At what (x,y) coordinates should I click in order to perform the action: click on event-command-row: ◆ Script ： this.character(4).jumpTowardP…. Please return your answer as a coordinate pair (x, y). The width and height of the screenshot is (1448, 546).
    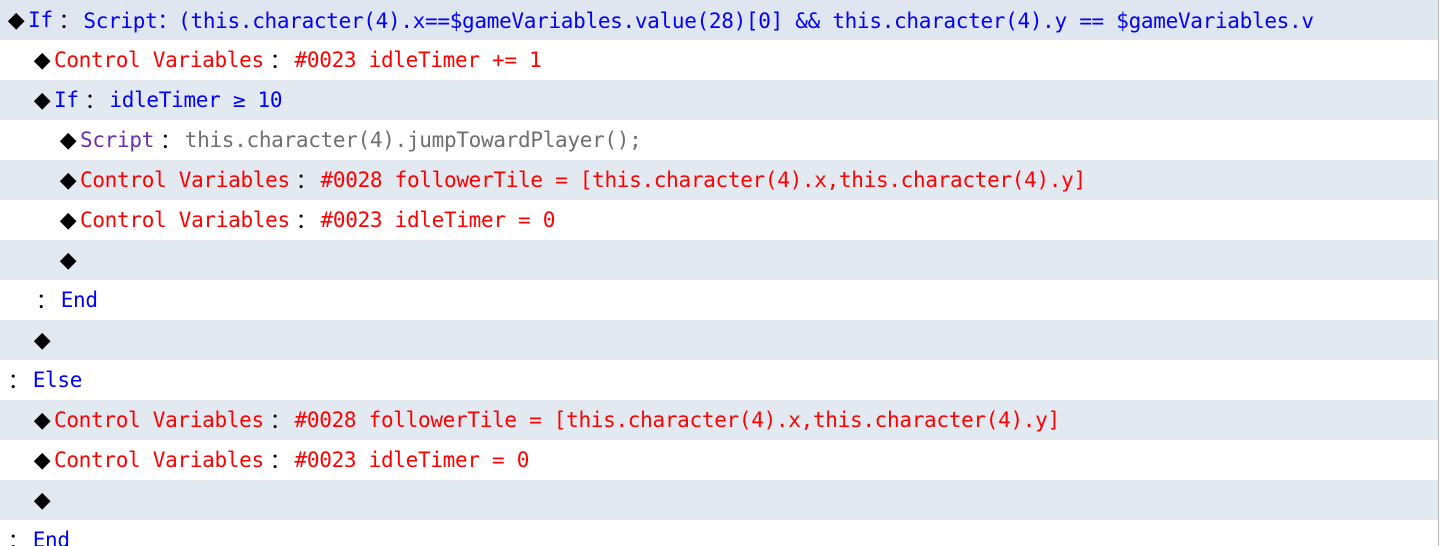
    Looking at the image, I should click on (719, 140).